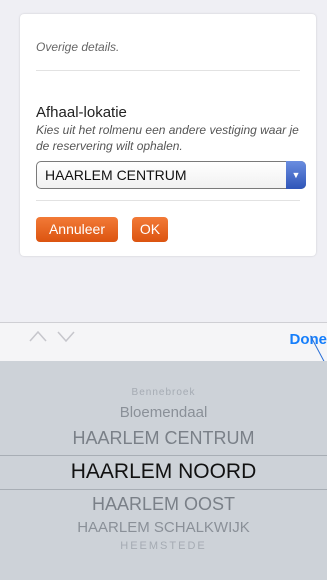 This screenshot has width=327, height=580. Describe the element at coordinates (296, 175) in the screenshot. I see `dropdown-arrow-icon: ▼` at that location.